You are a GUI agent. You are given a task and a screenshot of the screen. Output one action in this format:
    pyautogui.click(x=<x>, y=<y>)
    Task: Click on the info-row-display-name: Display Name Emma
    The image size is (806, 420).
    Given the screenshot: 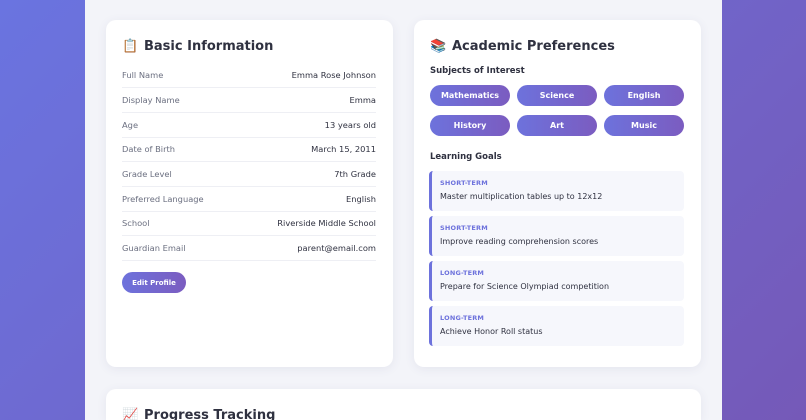 What is the action you would take?
    pyautogui.click(x=249, y=100)
    